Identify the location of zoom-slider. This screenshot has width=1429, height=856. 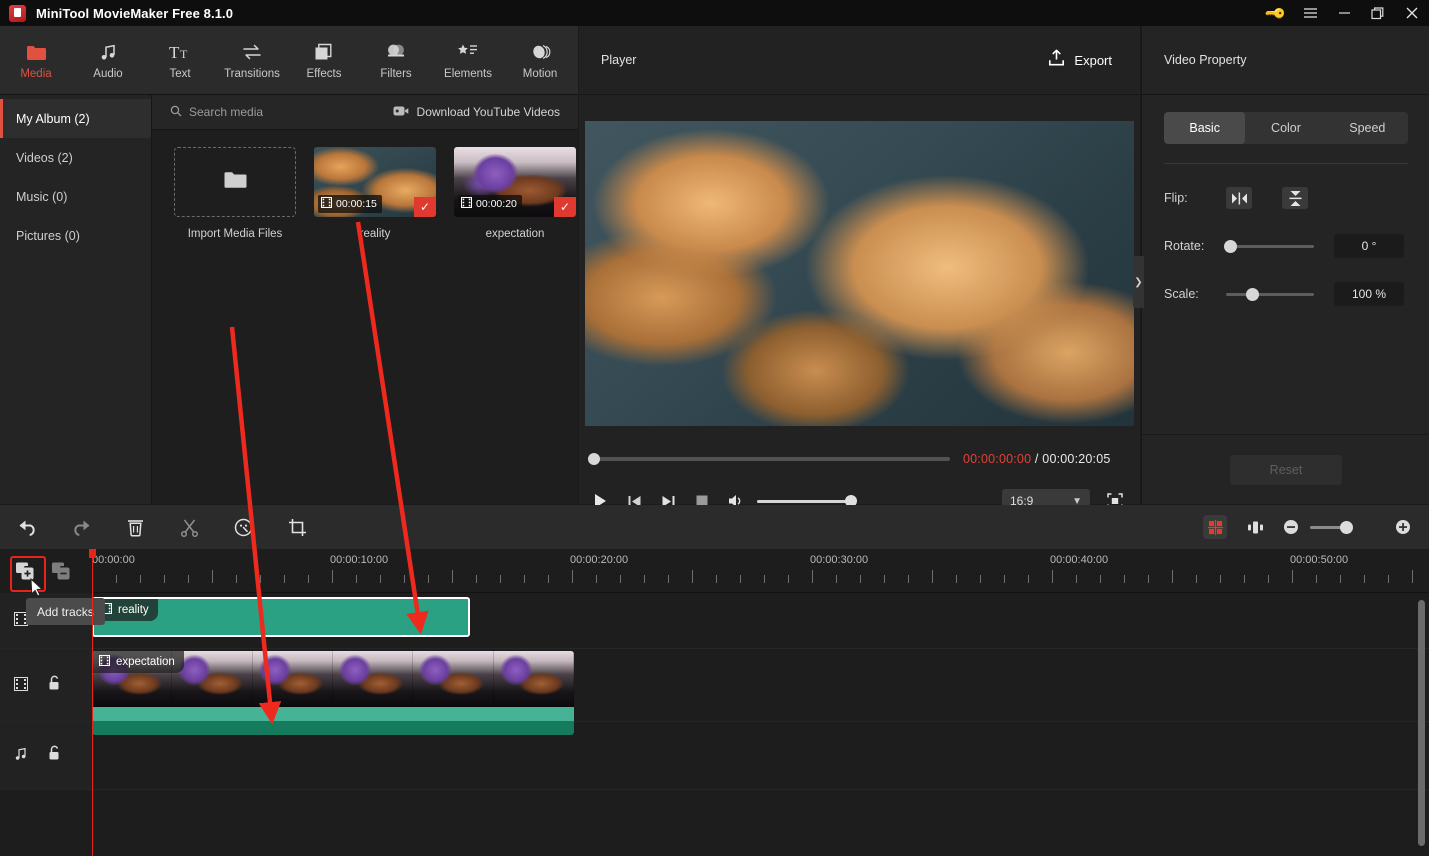
(1347, 527).